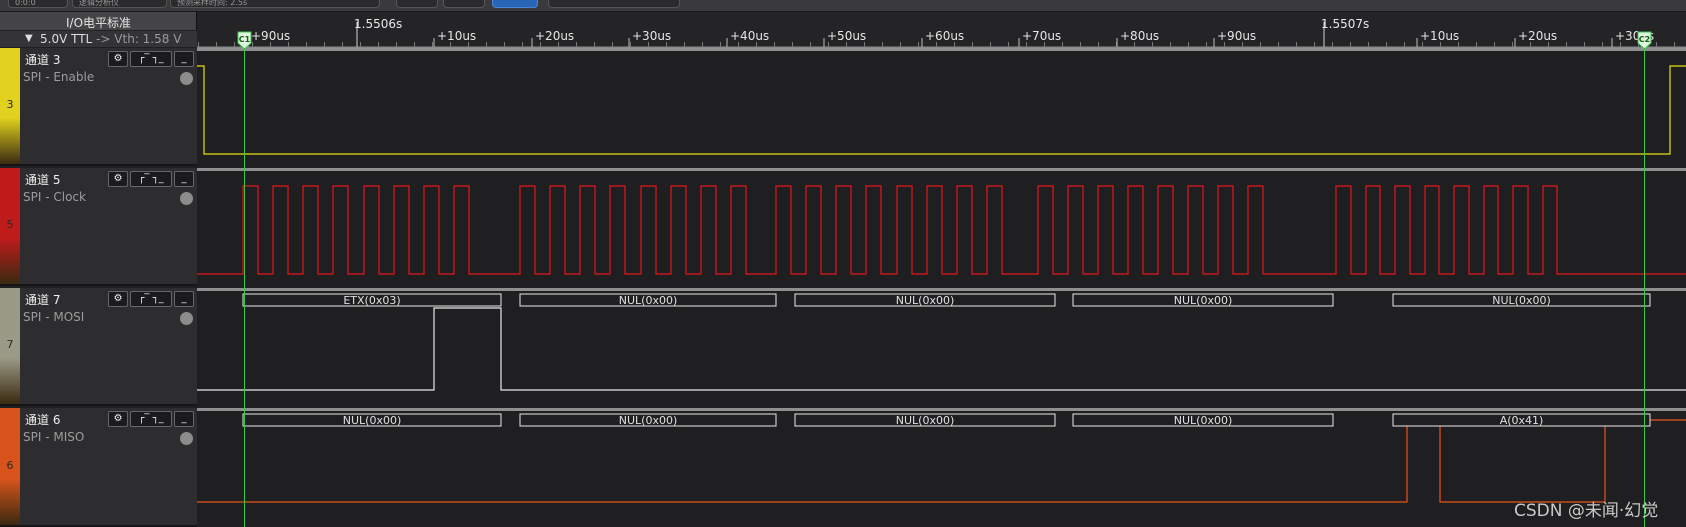 The height and width of the screenshot is (527, 1686). What do you see at coordinates (66, 39) in the screenshot?
I see `io-level-value: 5.0V TTL` at bounding box center [66, 39].